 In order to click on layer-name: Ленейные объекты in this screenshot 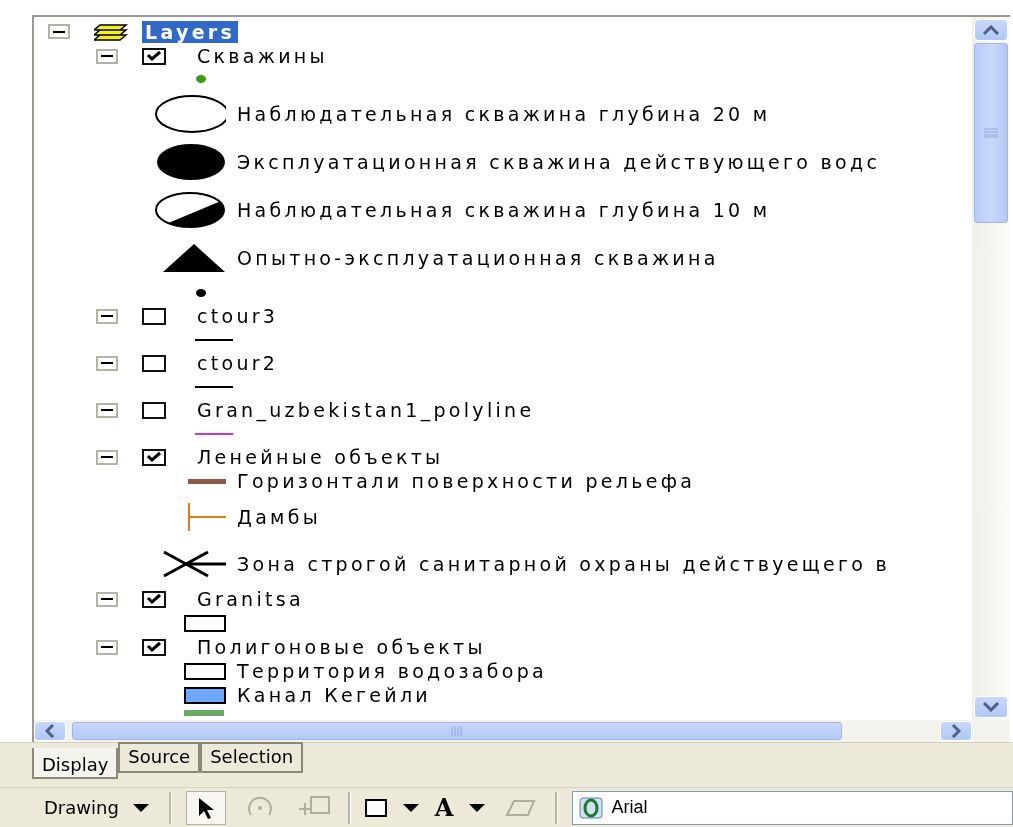, I will do `click(320, 457)`.